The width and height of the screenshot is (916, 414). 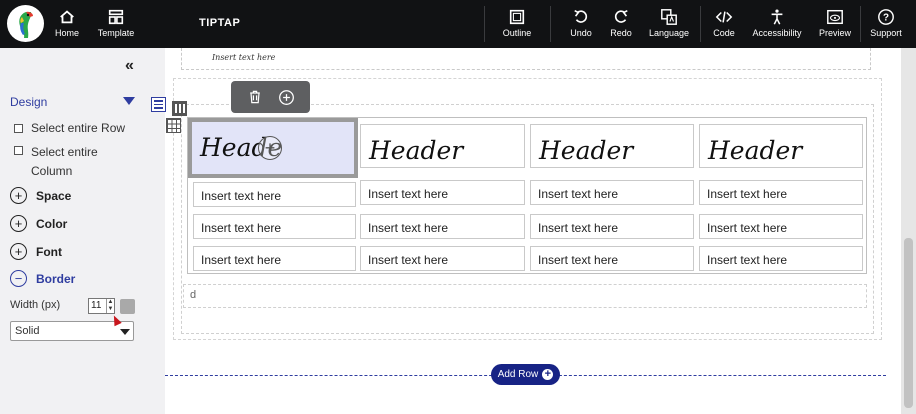 What do you see at coordinates (286, 97) in the screenshot?
I see `add-block-button` at bounding box center [286, 97].